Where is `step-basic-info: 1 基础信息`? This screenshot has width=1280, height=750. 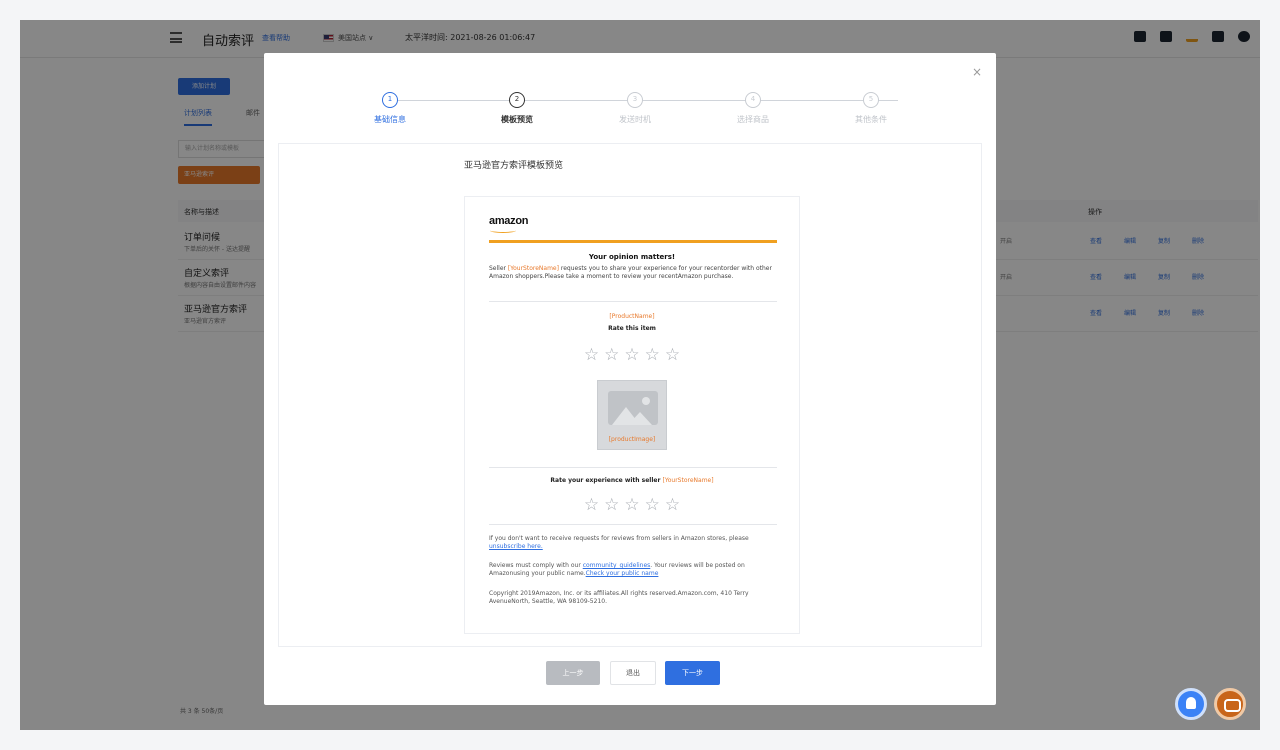 step-basic-info: 1 基础信息 is located at coordinates (390, 108).